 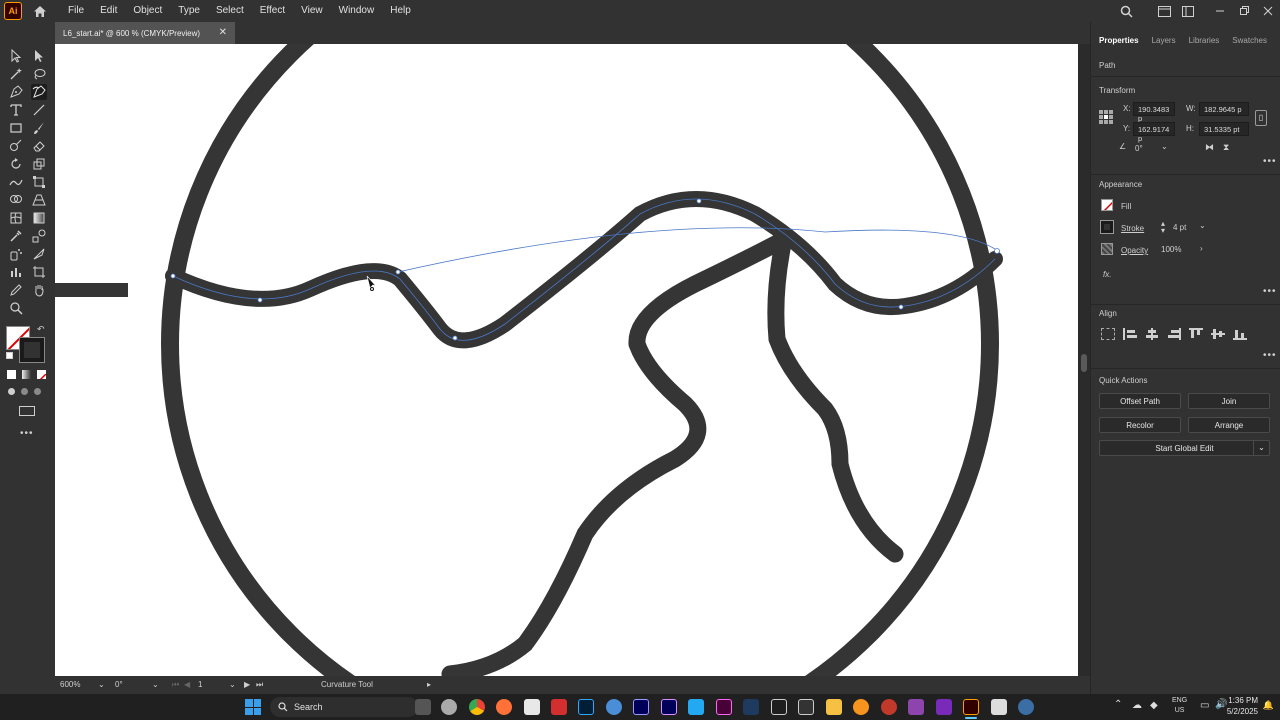 What do you see at coordinates (1084, 360) in the screenshot?
I see `vertical-scrollbar` at bounding box center [1084, 360].